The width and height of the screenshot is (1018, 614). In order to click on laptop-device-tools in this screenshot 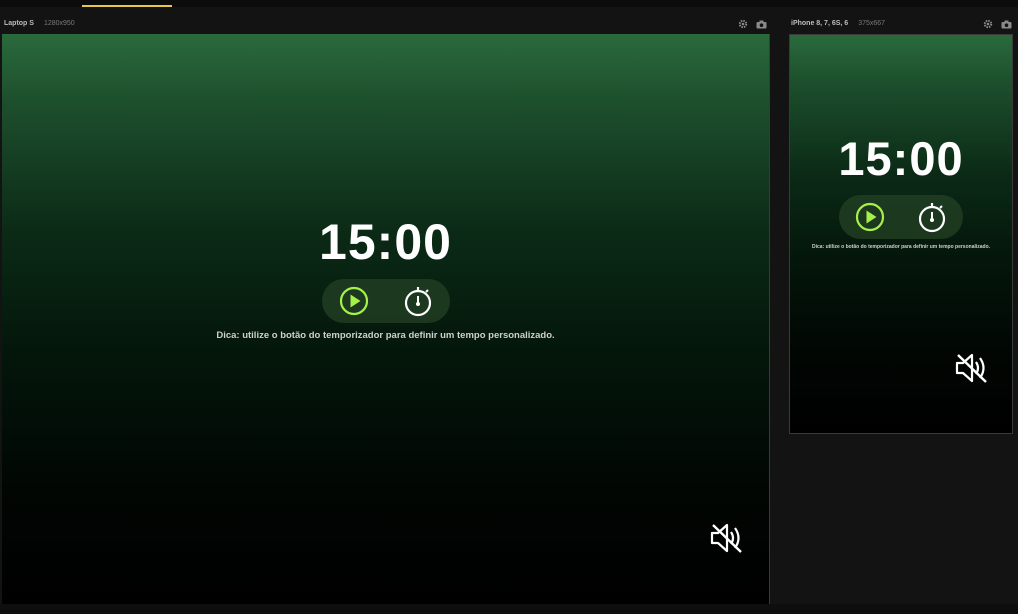, I will do `click(752, 24)`.